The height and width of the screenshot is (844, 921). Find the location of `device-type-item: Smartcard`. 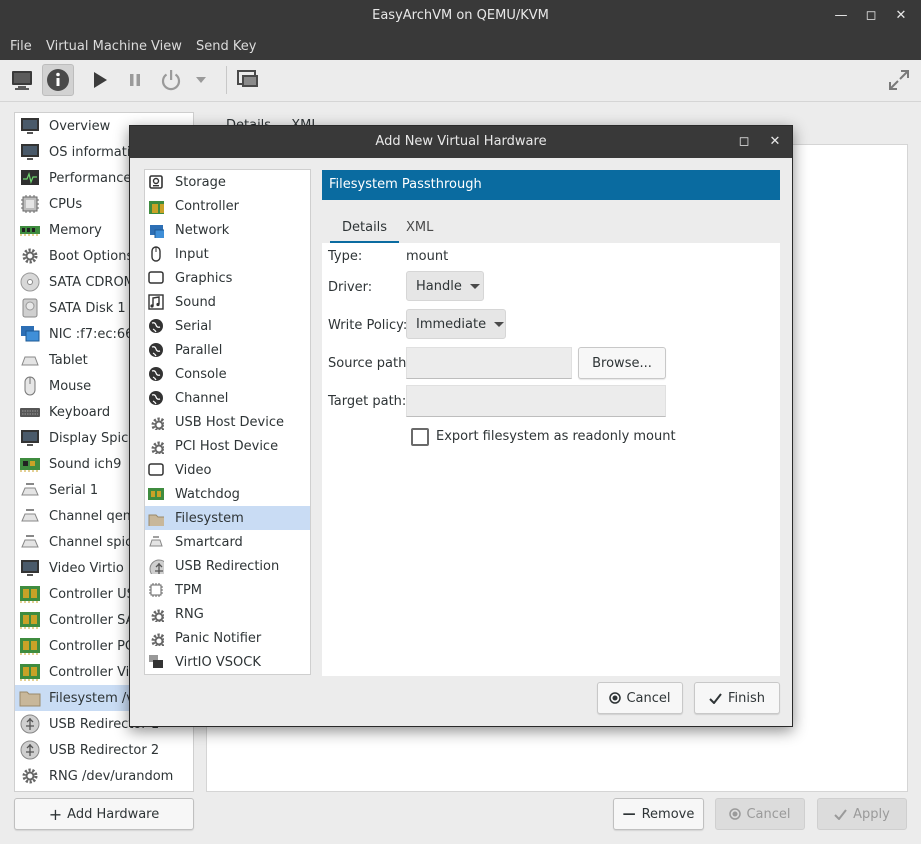

device-type-item: Smartcard is located at coordinates (227, 542).